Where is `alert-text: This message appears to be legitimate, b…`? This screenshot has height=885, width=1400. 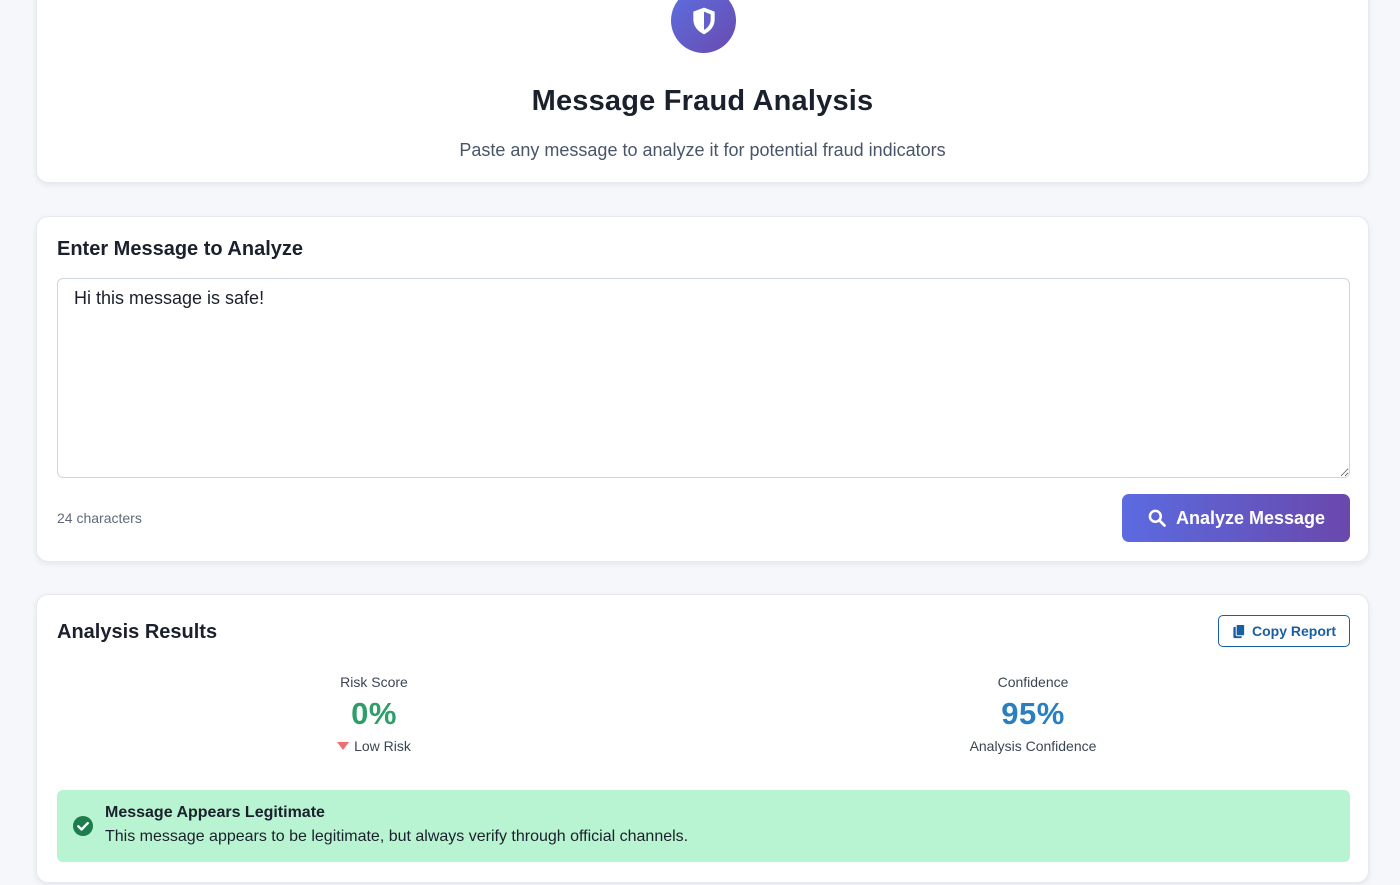 alert-text: This message appears to be legitimate, b… is located at coordinates (397, 836).